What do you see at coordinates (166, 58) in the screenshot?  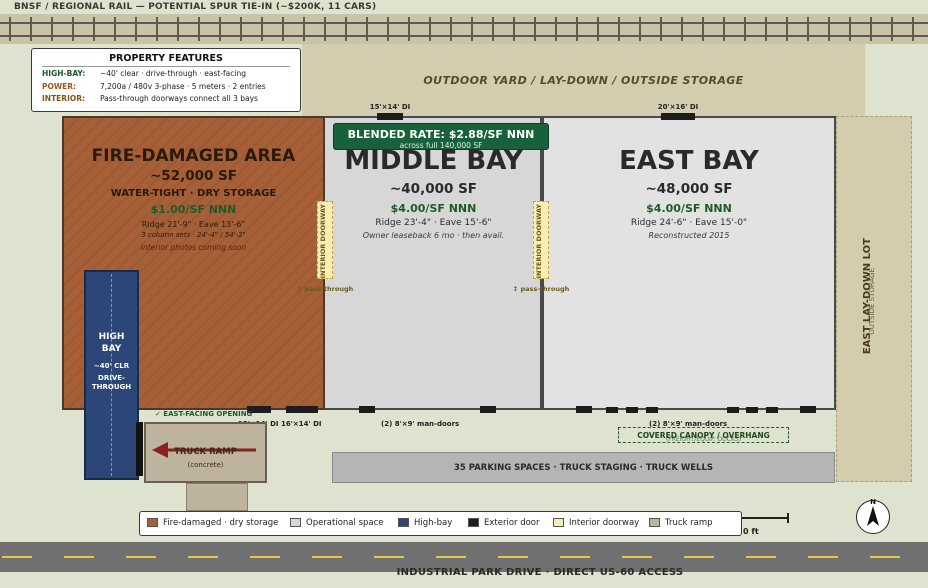 I see `features-title: PROPERTY FEATURES` at bounding box center [166, 58].